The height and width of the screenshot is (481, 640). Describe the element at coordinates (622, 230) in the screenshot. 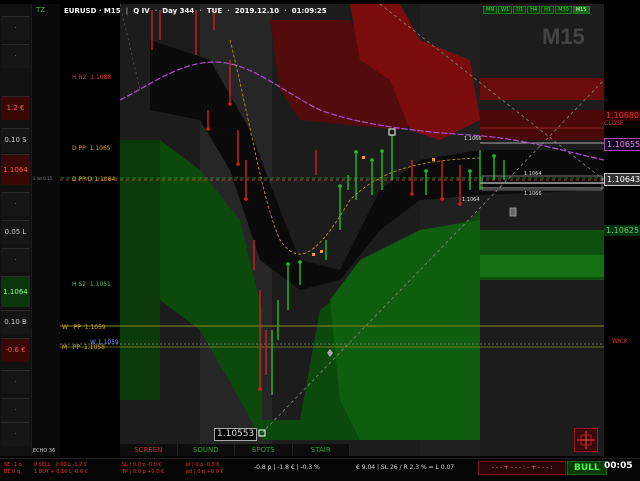

I see `price-label-support: 1.10625` at that location.